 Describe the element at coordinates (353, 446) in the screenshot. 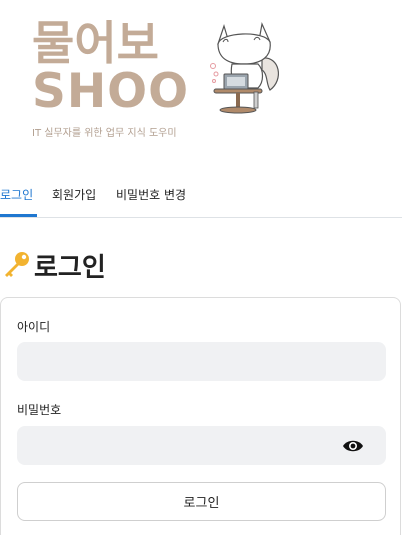

I see `eye-icon` at that location.